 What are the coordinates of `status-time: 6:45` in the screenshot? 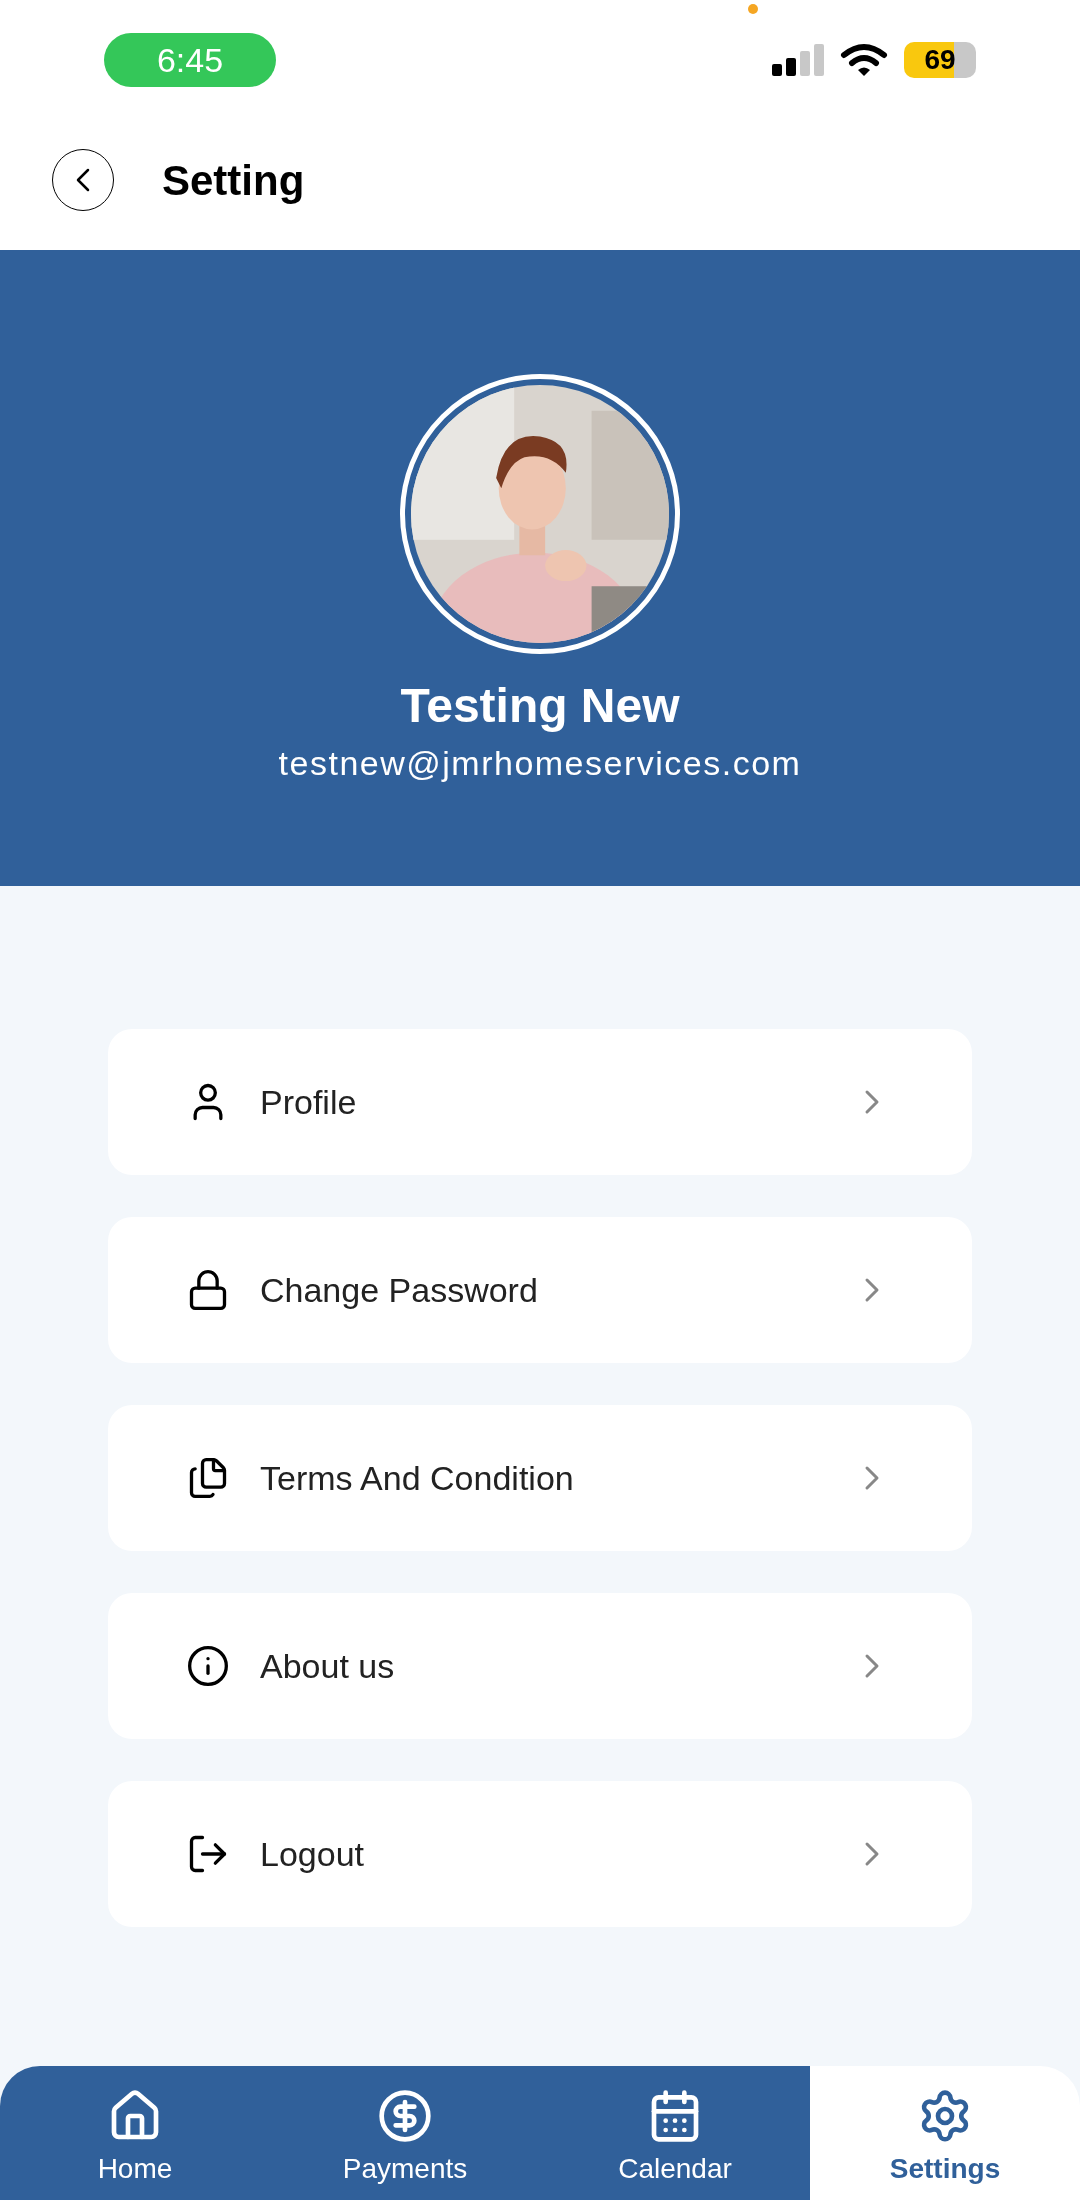 It's located at (190, 60).